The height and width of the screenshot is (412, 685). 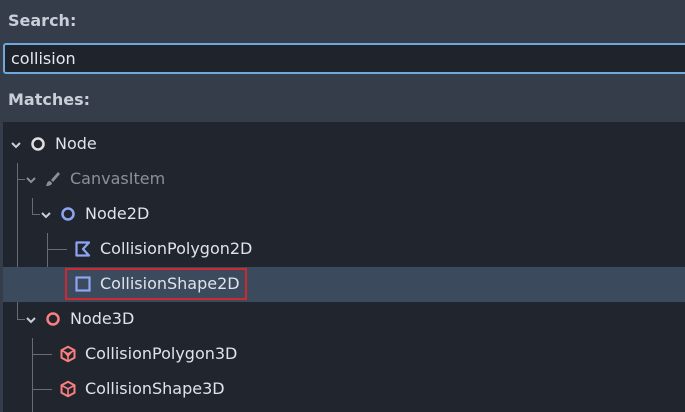 I want to click on tree-item-node: Node, so click(x=344, y=144).